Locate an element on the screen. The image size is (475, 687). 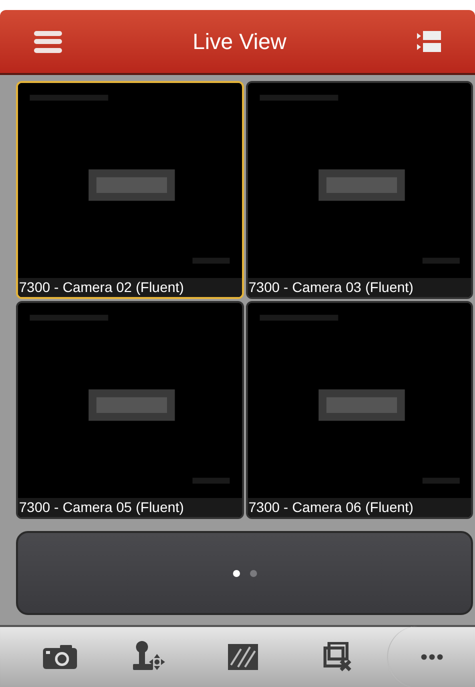
more-icon is located at coordinates (431, 657).